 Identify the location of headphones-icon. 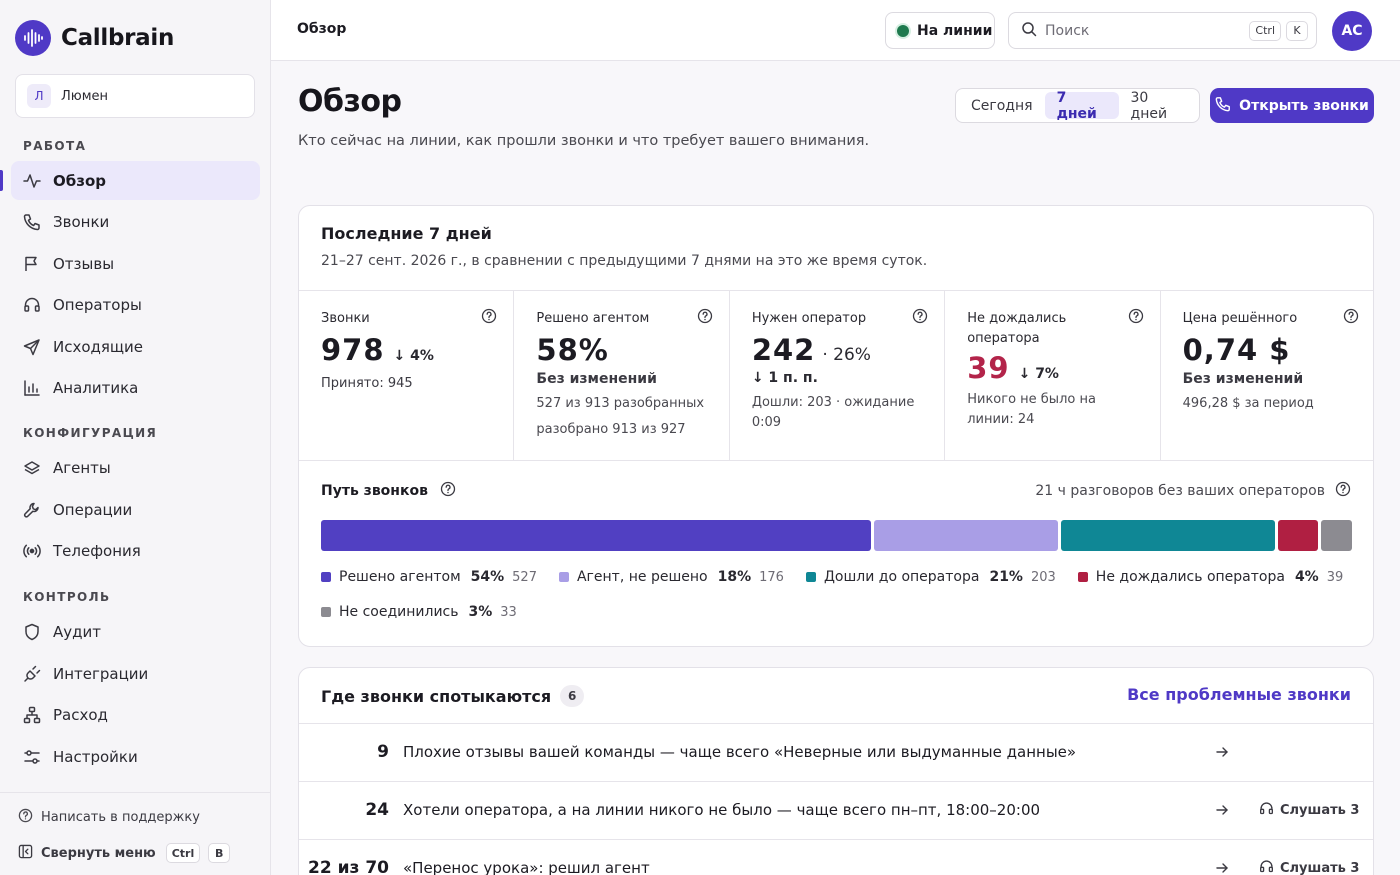
(1266, 867).